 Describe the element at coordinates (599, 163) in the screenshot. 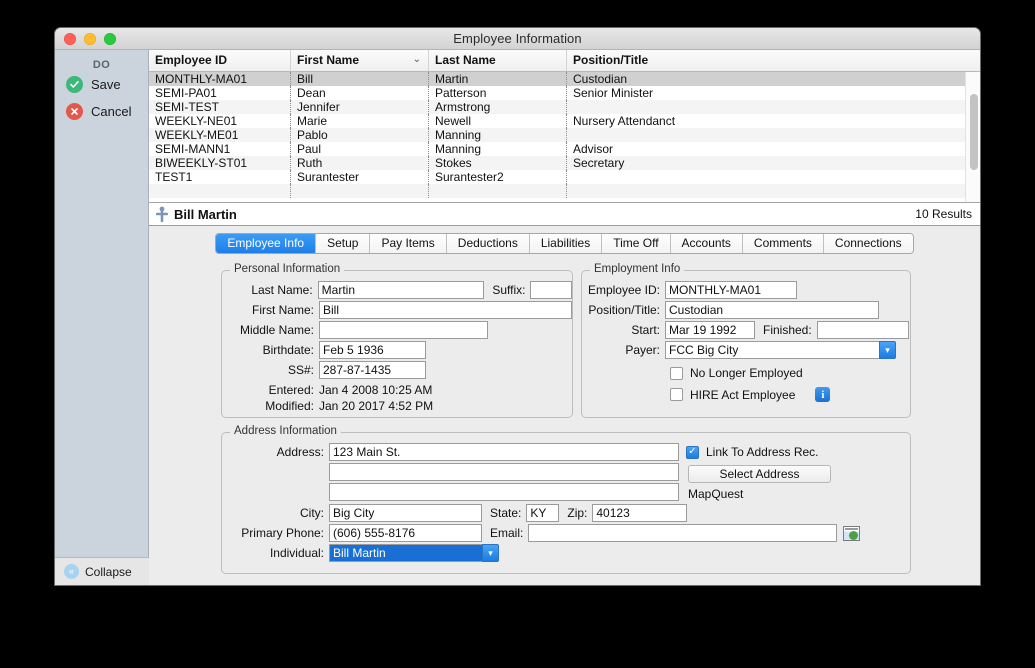

I see `cell-position: Secretary` at that location.